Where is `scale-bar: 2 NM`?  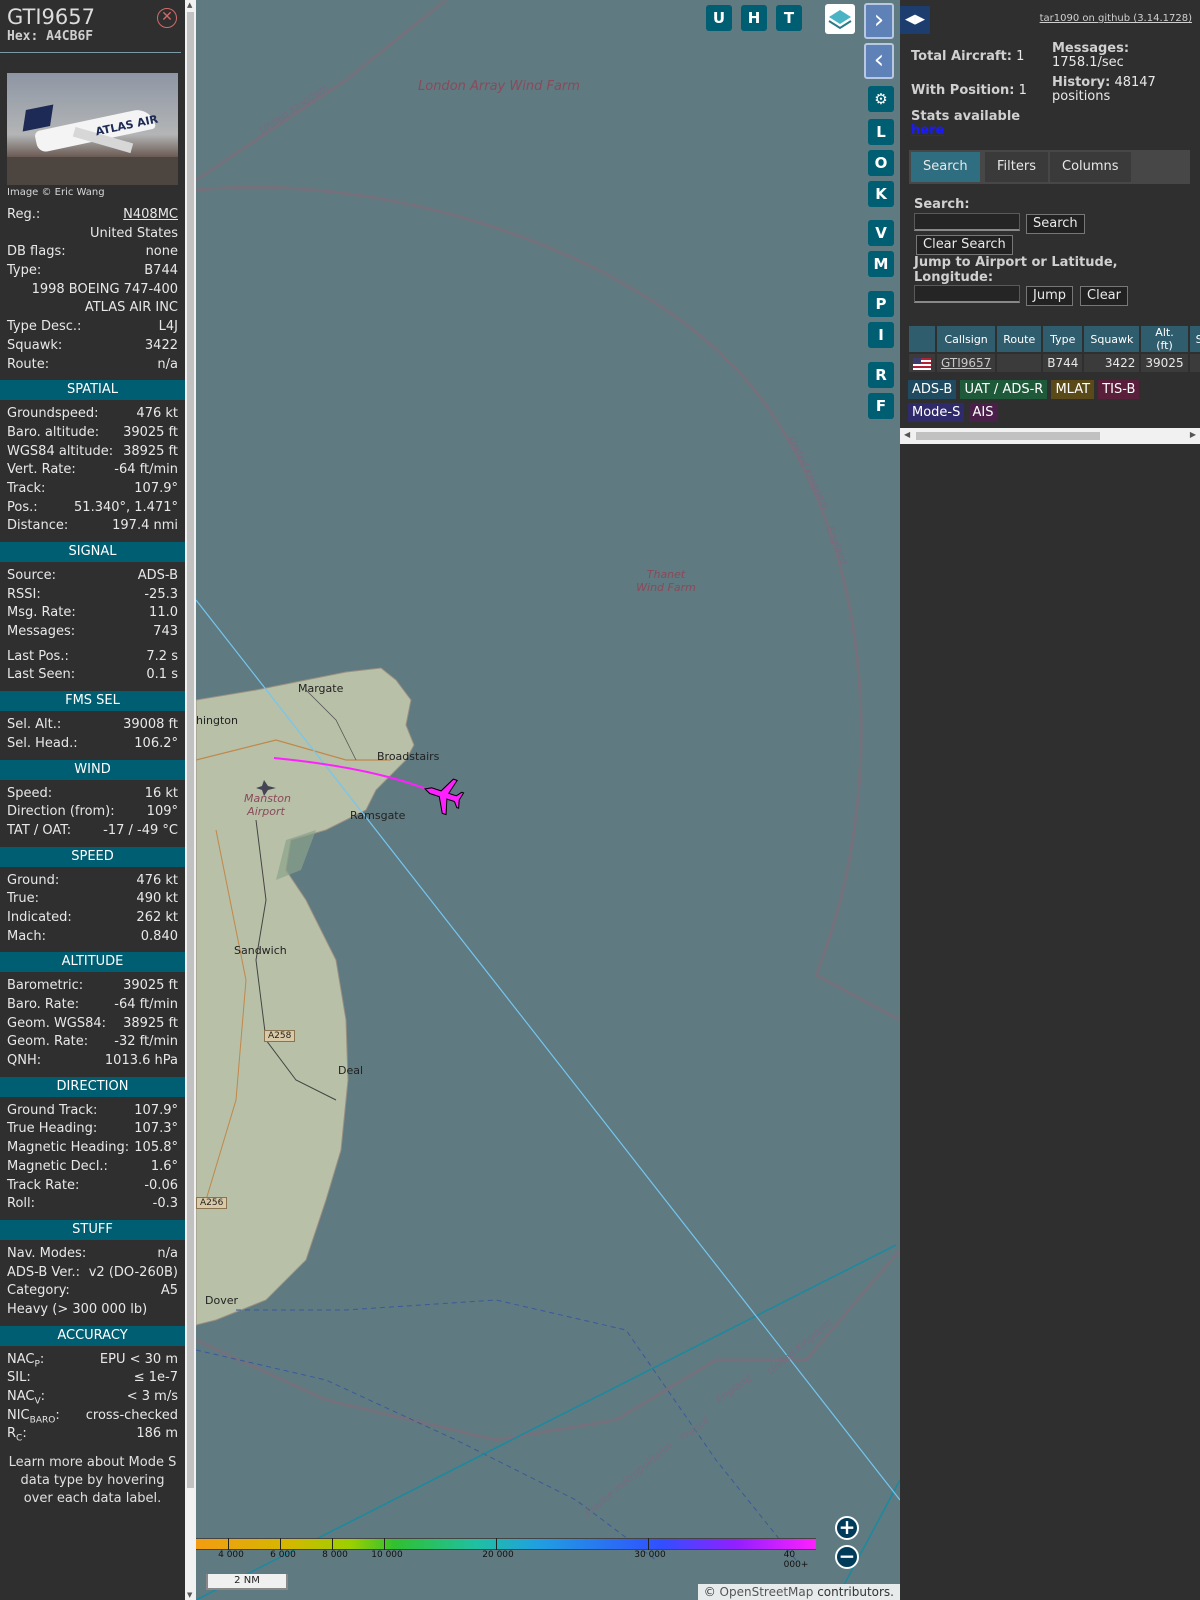 scale-bar: 2 NM is located at coordinates (247, 1582).